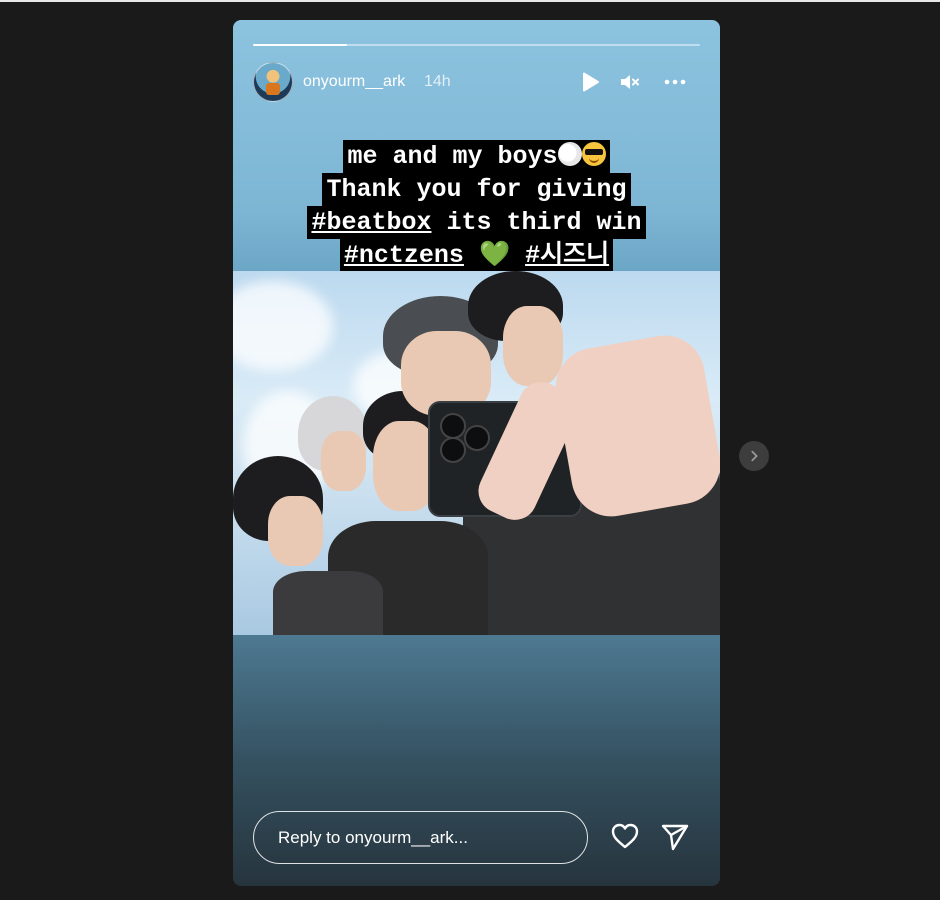 This screenshot has height=900, width=940. I want to click on caption-line-4: #nctzens 💚 #시즈니, so click(476, 255).